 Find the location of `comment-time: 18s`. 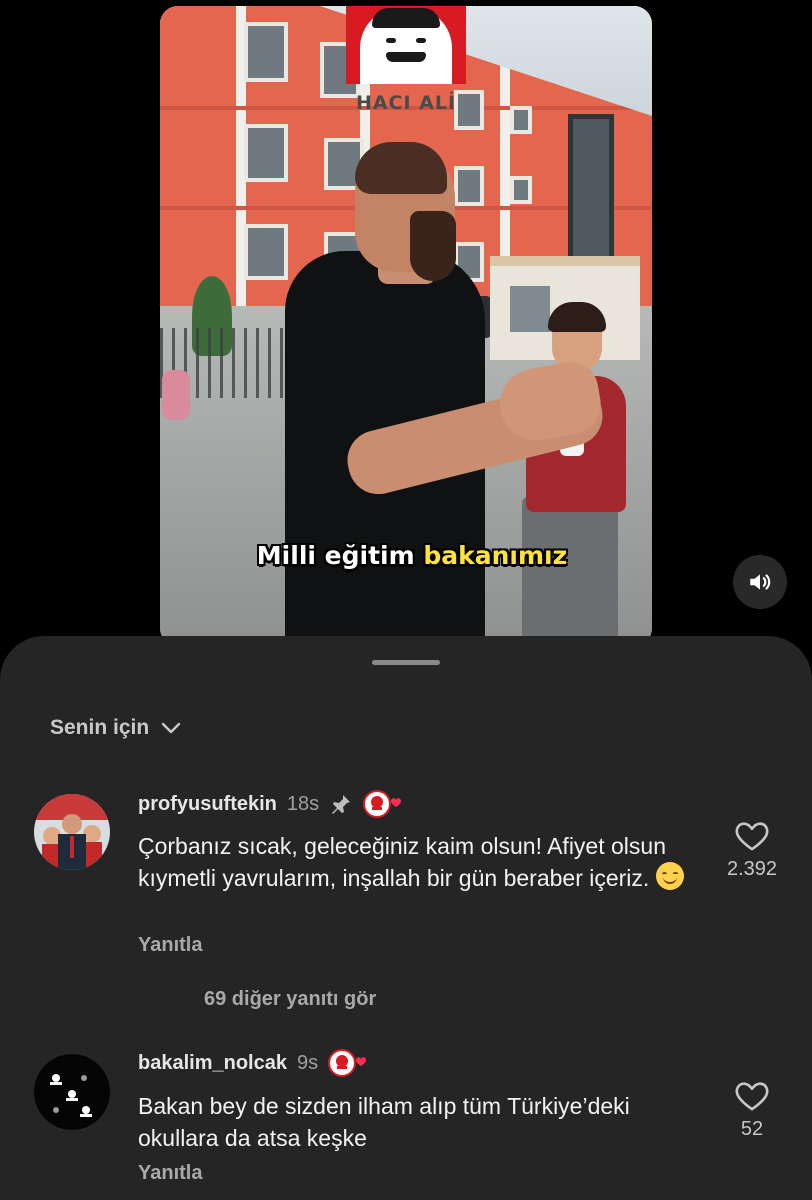

comment-time: 18s is located at coordinates (303, 803).